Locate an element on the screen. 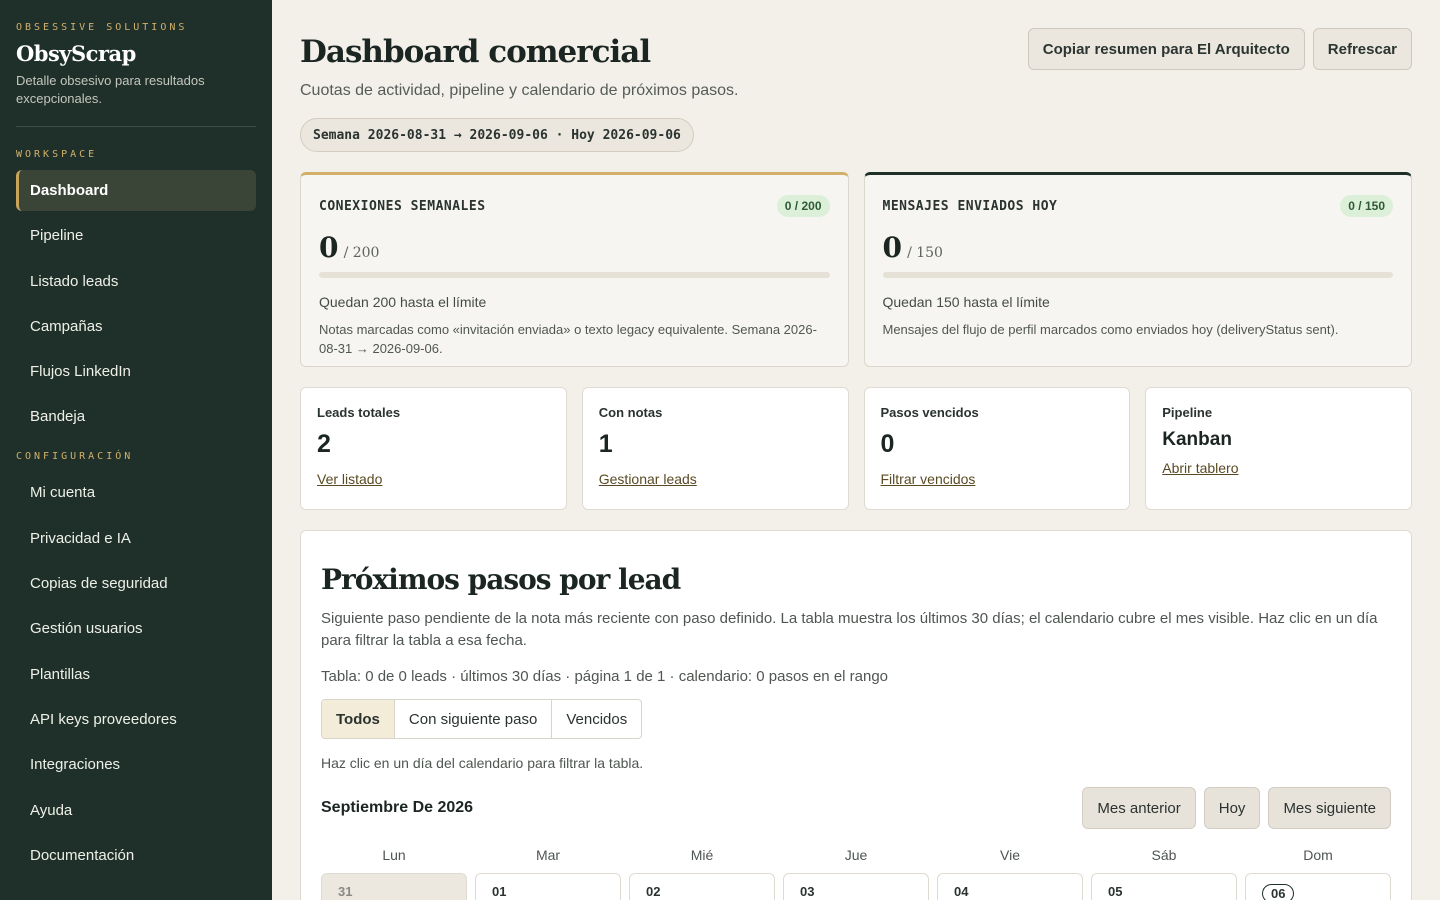 The height and width of the screenshot is (900, 1440). quota-label: CONEXIONES SEMANALES is located at coordinates (402, 206).